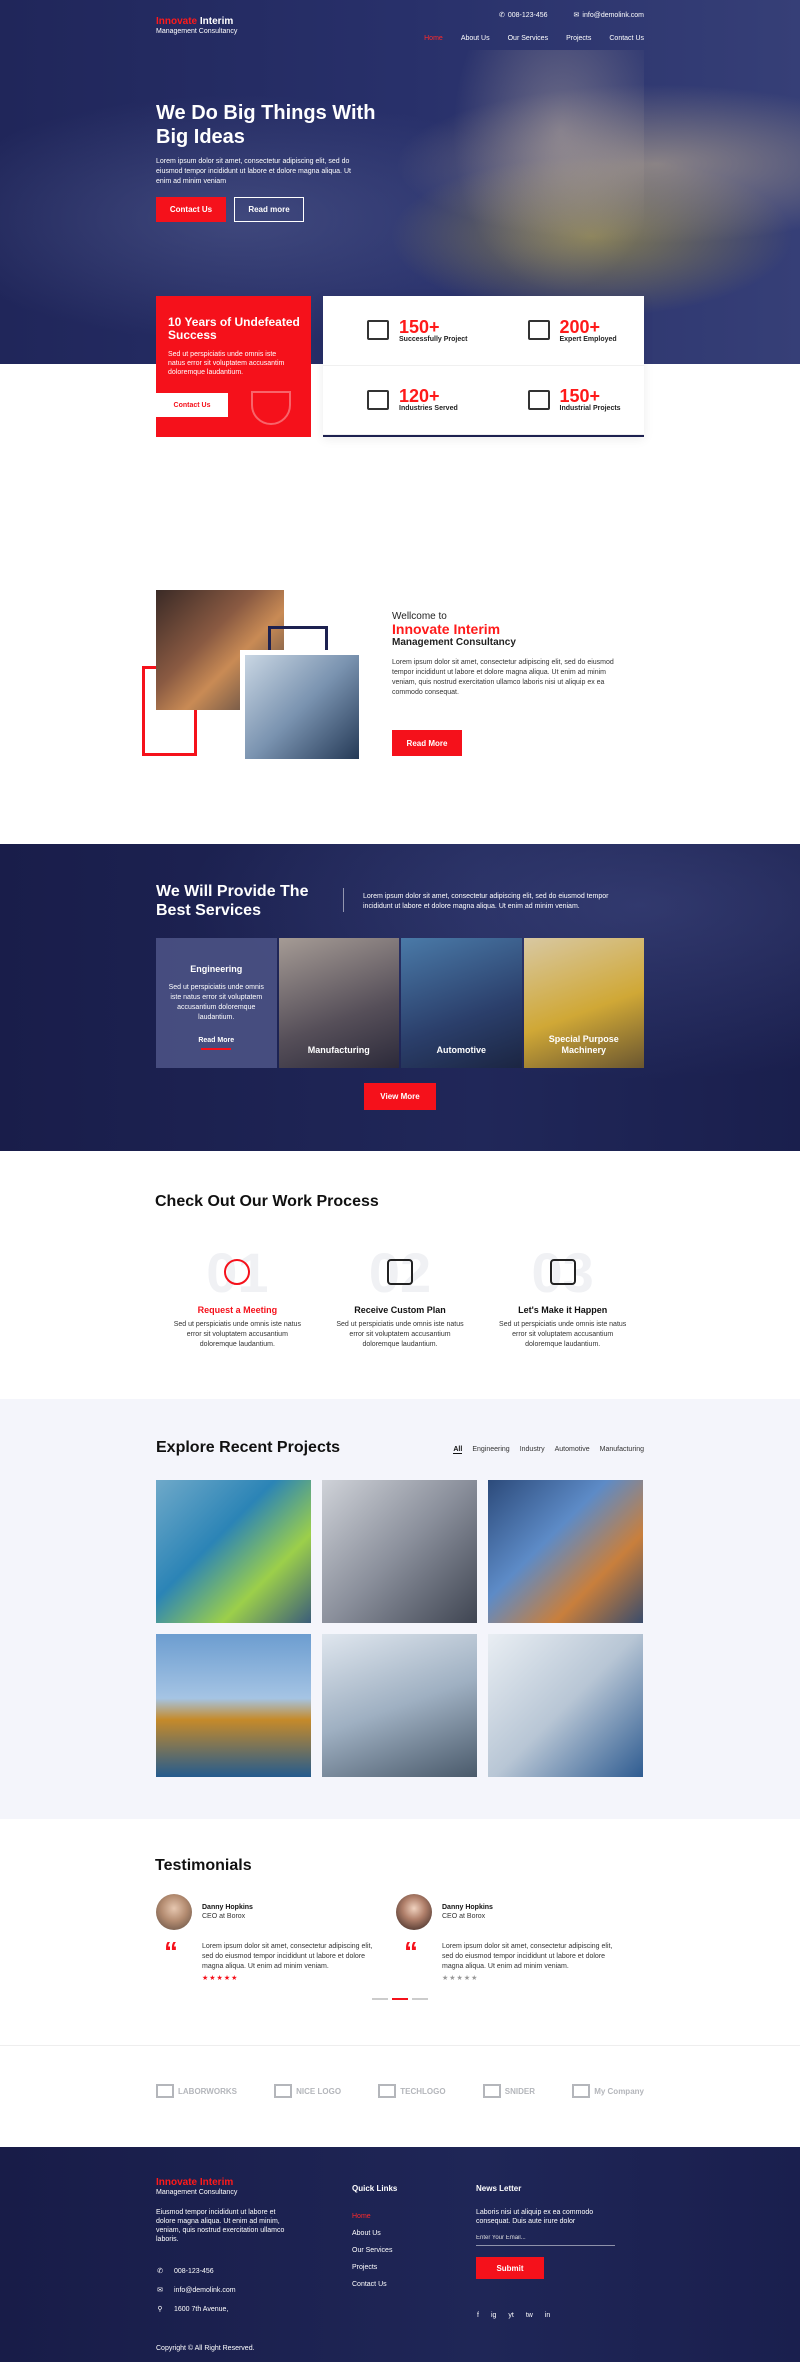 The width and height of the screenshot is (800, 2362). I want to click on plan-icon, so click(400, 1272).